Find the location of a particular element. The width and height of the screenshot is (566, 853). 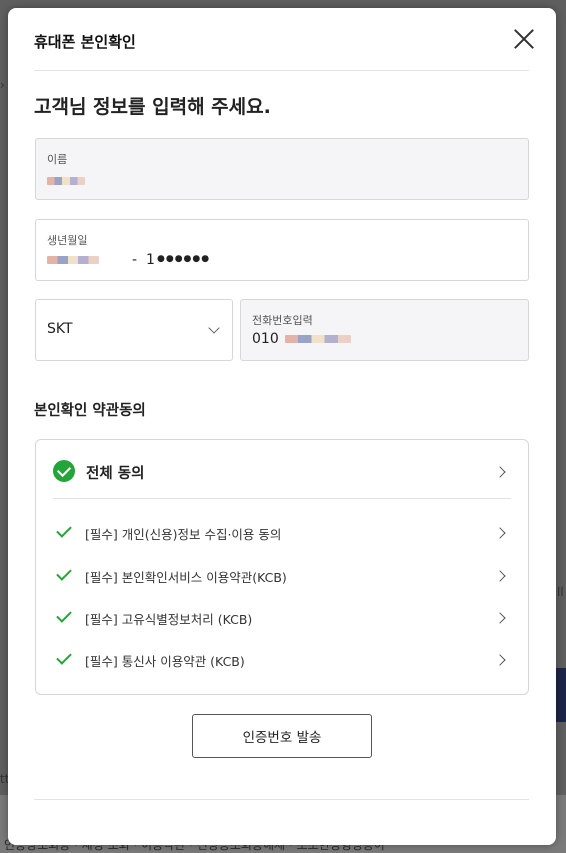

carrier-selected-value: SKT is located at coordinates (60, 329).